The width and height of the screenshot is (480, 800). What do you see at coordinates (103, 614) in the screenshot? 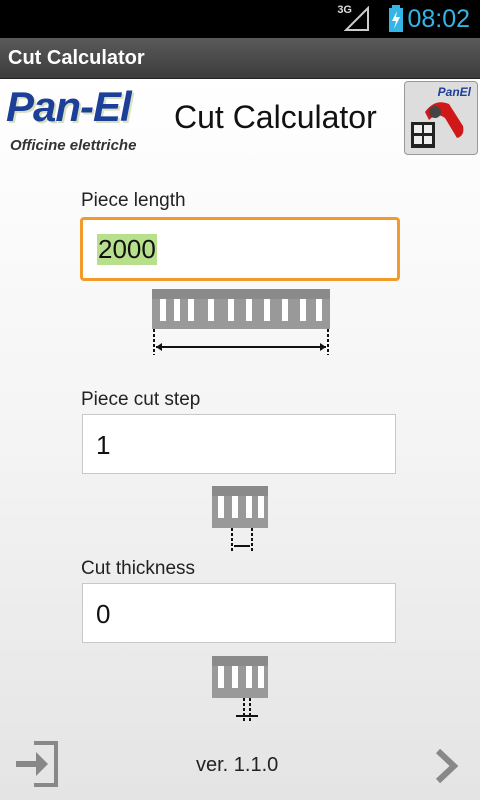
I see `cut-thickness-value: 0` at bounding box center [103, 614].